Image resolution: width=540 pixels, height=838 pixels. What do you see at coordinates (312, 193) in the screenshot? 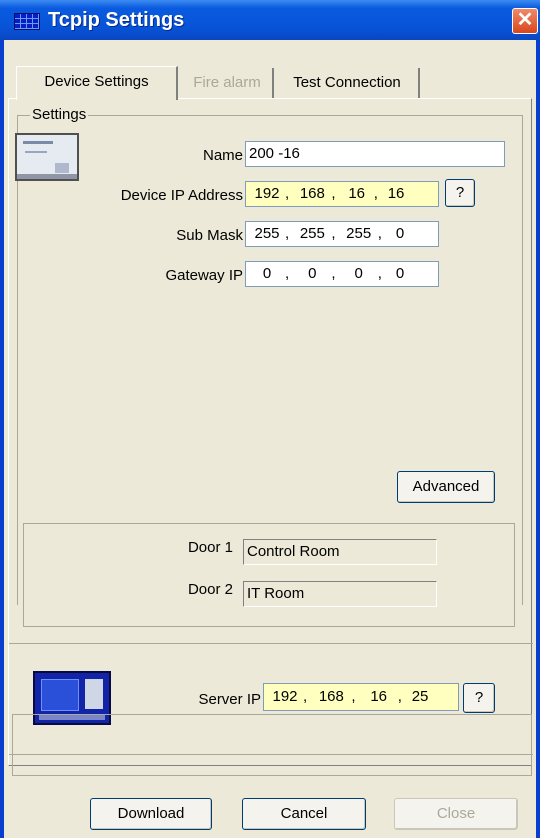
I see `ip-octet: 168` at bounding box center [312, 193].